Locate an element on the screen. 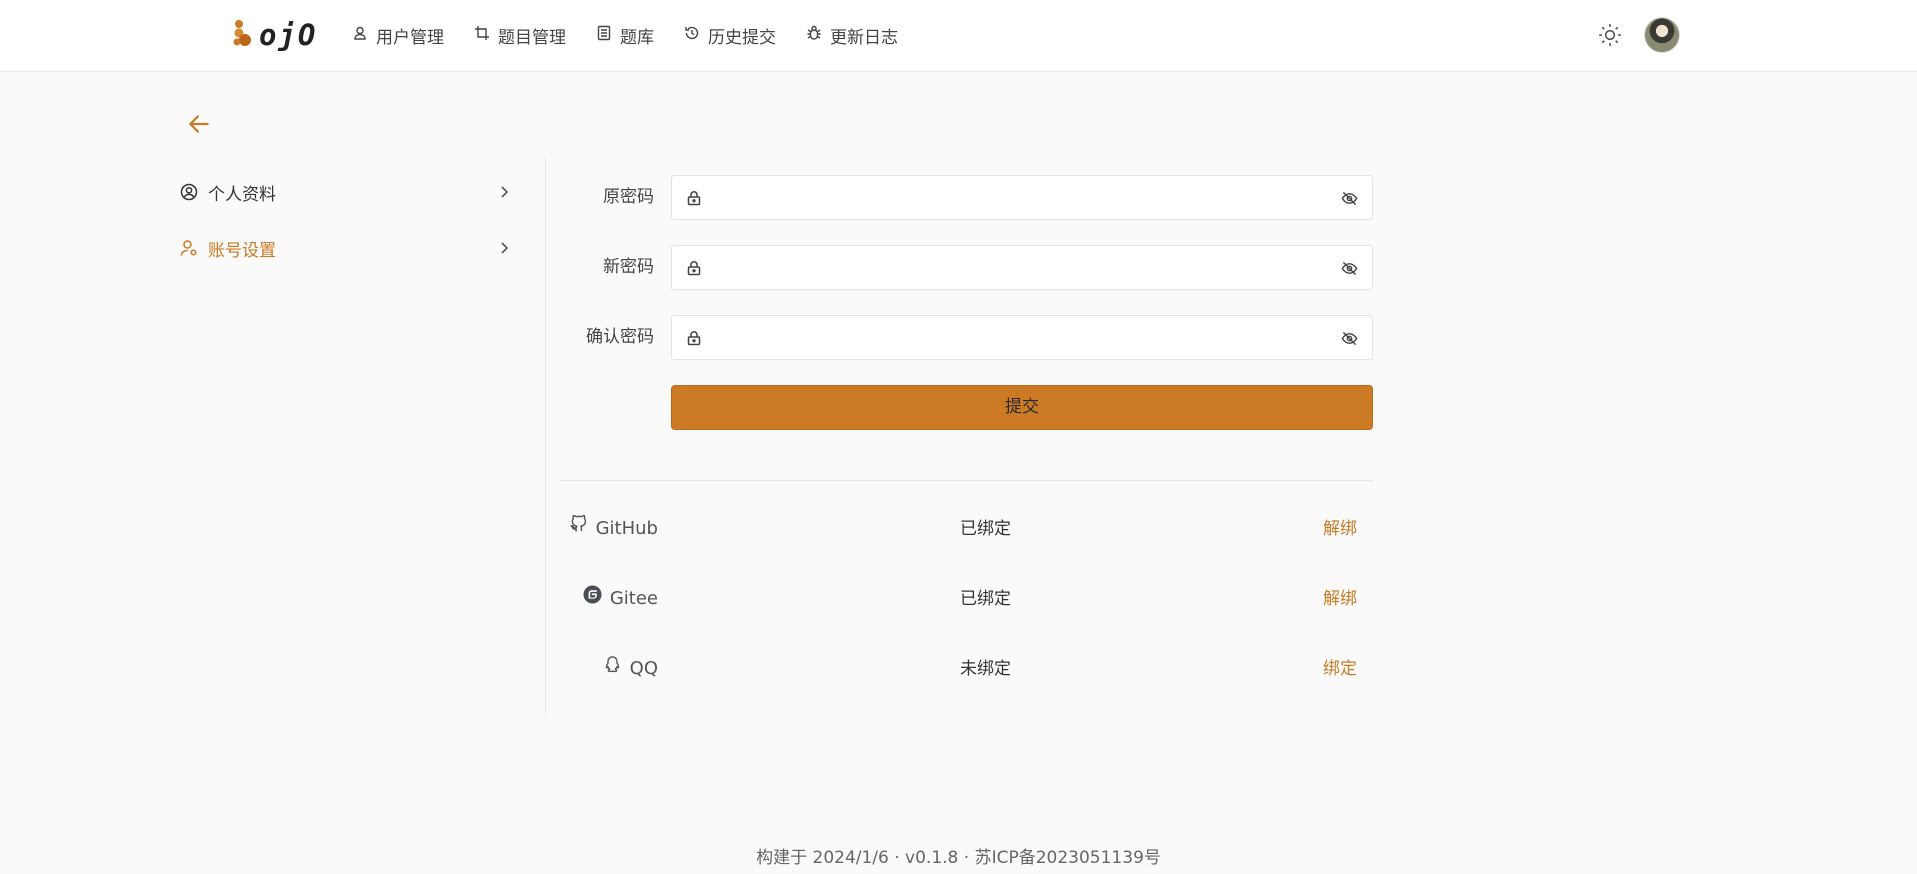  list-icon is located at coordinates (604, 35).